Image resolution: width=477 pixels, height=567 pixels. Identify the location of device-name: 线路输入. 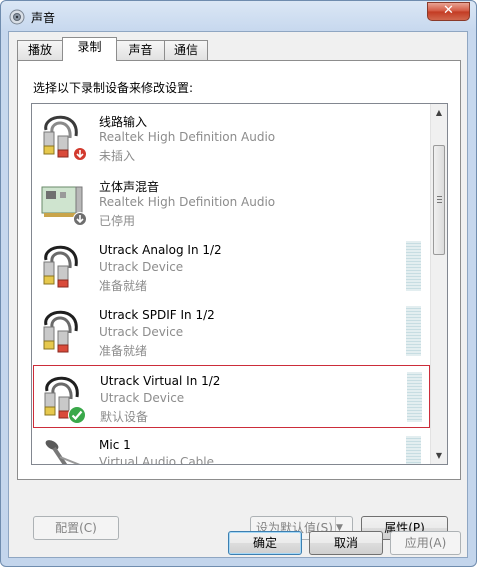
(123, 122).